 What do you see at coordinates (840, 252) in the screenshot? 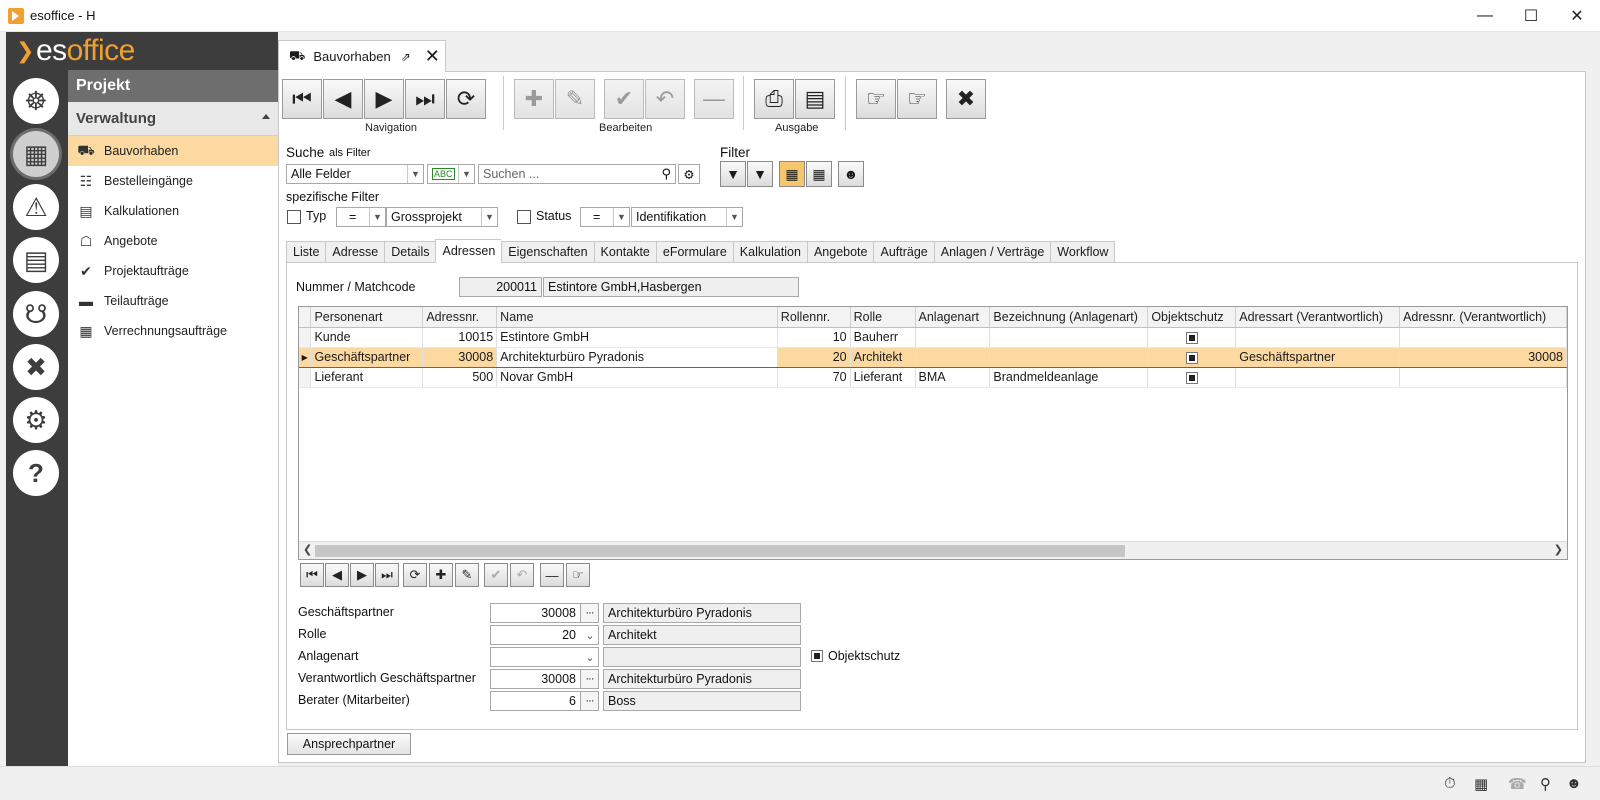
I see `tab-angebote: Angebote` at bounding box center [840, 252].